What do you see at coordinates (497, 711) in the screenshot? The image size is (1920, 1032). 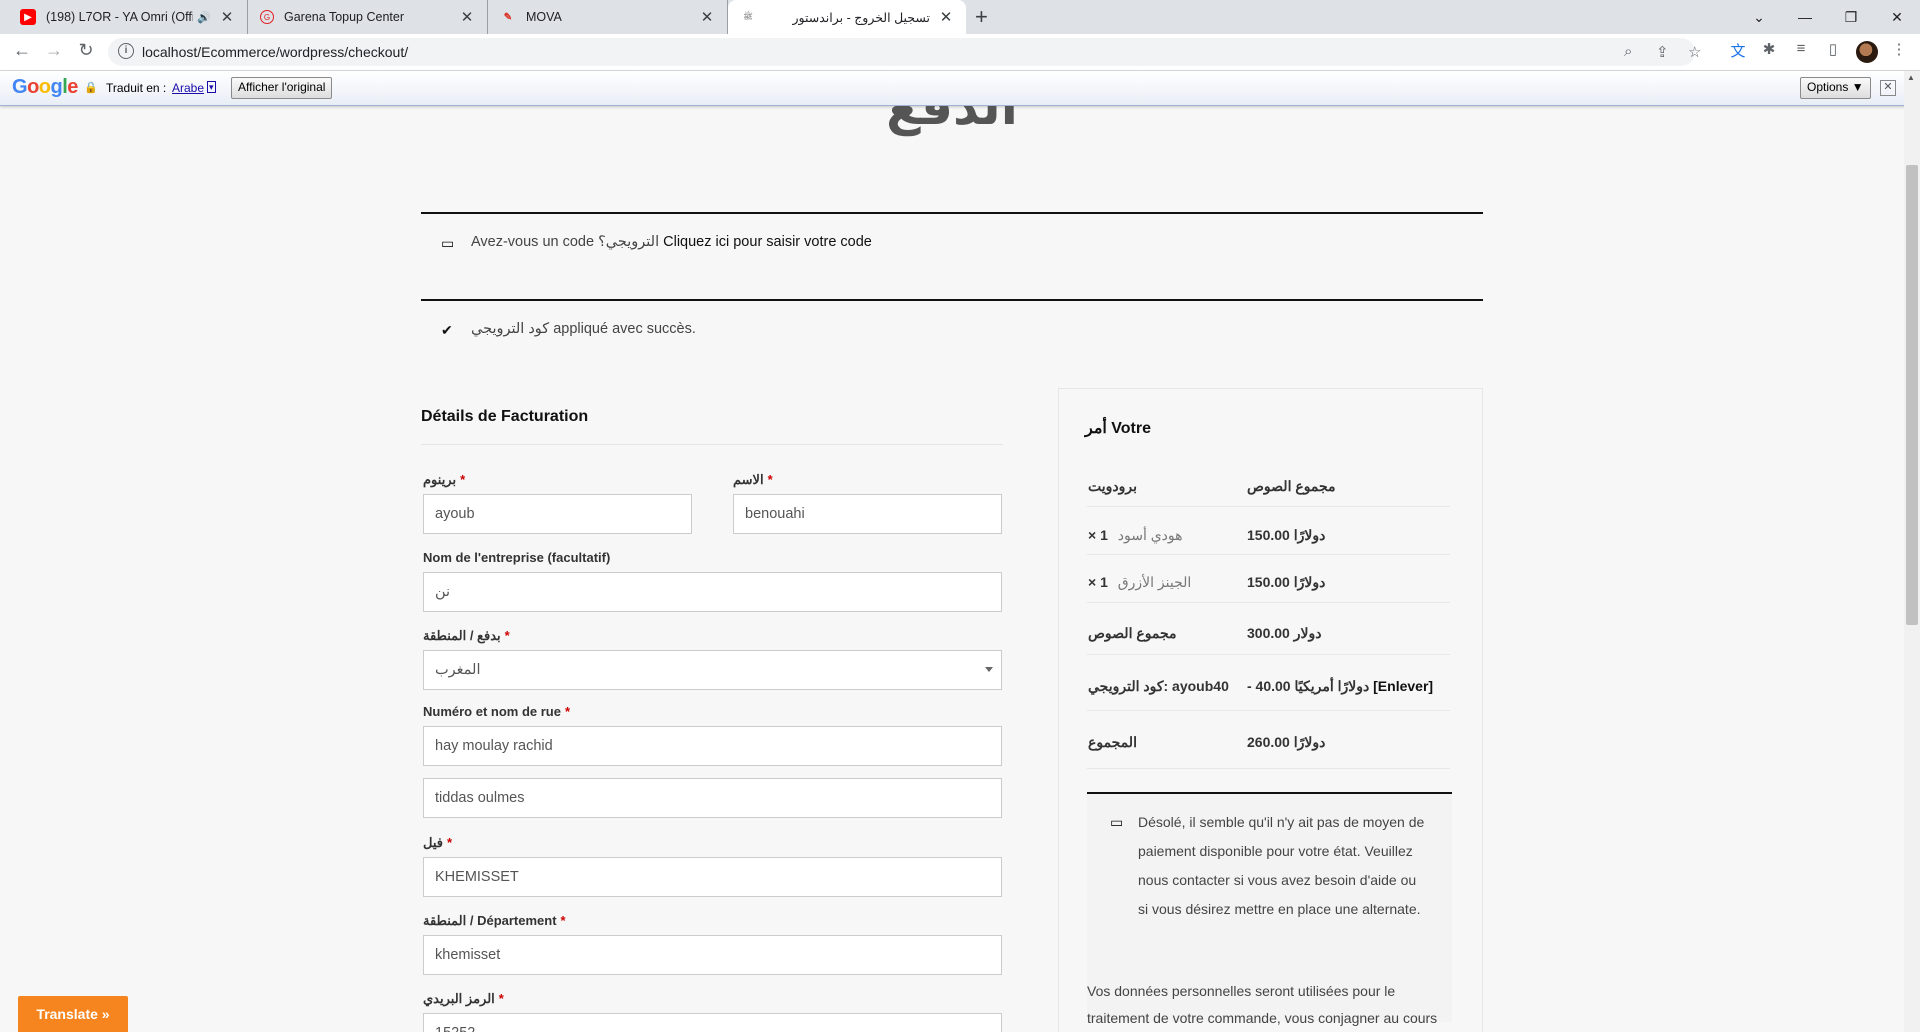 I see `street-label: Numéro et nom de rue *` at bounding box center [497, 711].